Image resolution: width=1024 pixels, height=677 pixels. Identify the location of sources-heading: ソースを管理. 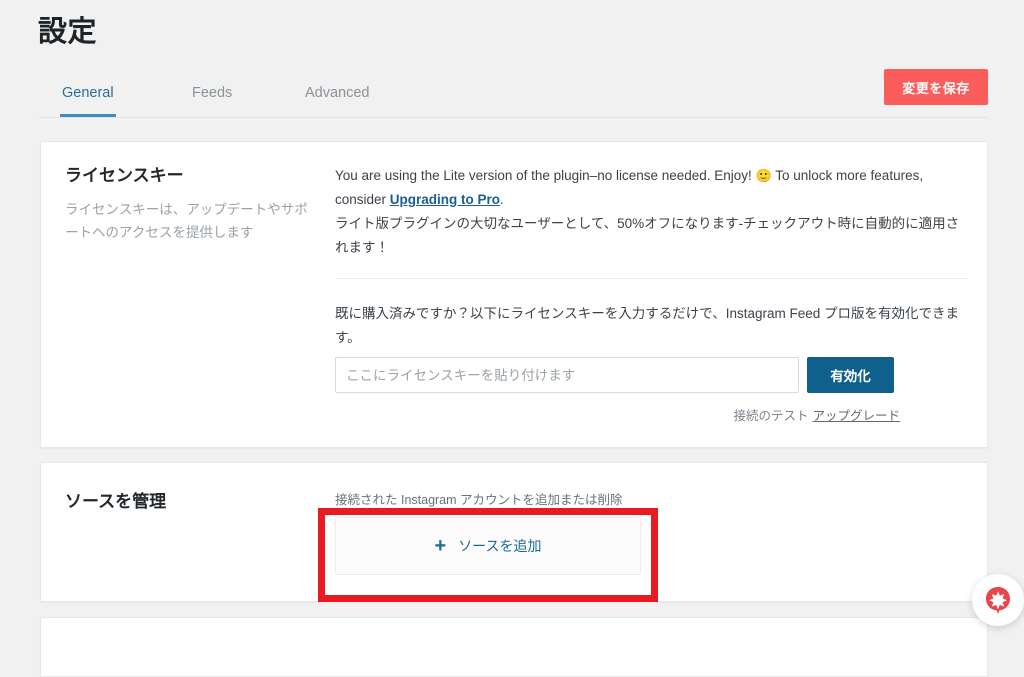
(116, 501).